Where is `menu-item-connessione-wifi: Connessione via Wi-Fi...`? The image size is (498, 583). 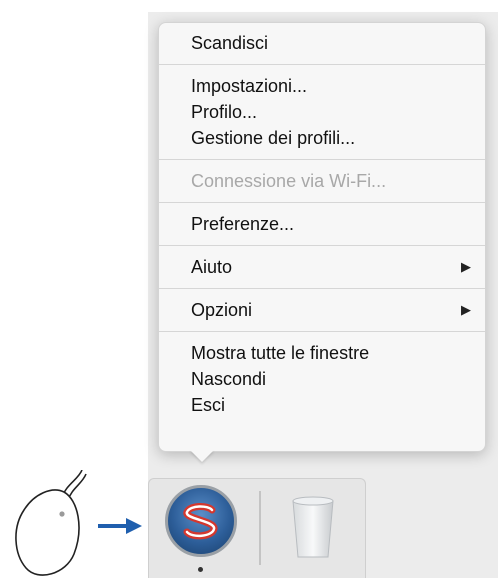
menu-item-connessione-wifi: Connessione via Wi-Fi... is located at coordinates (289, 181).